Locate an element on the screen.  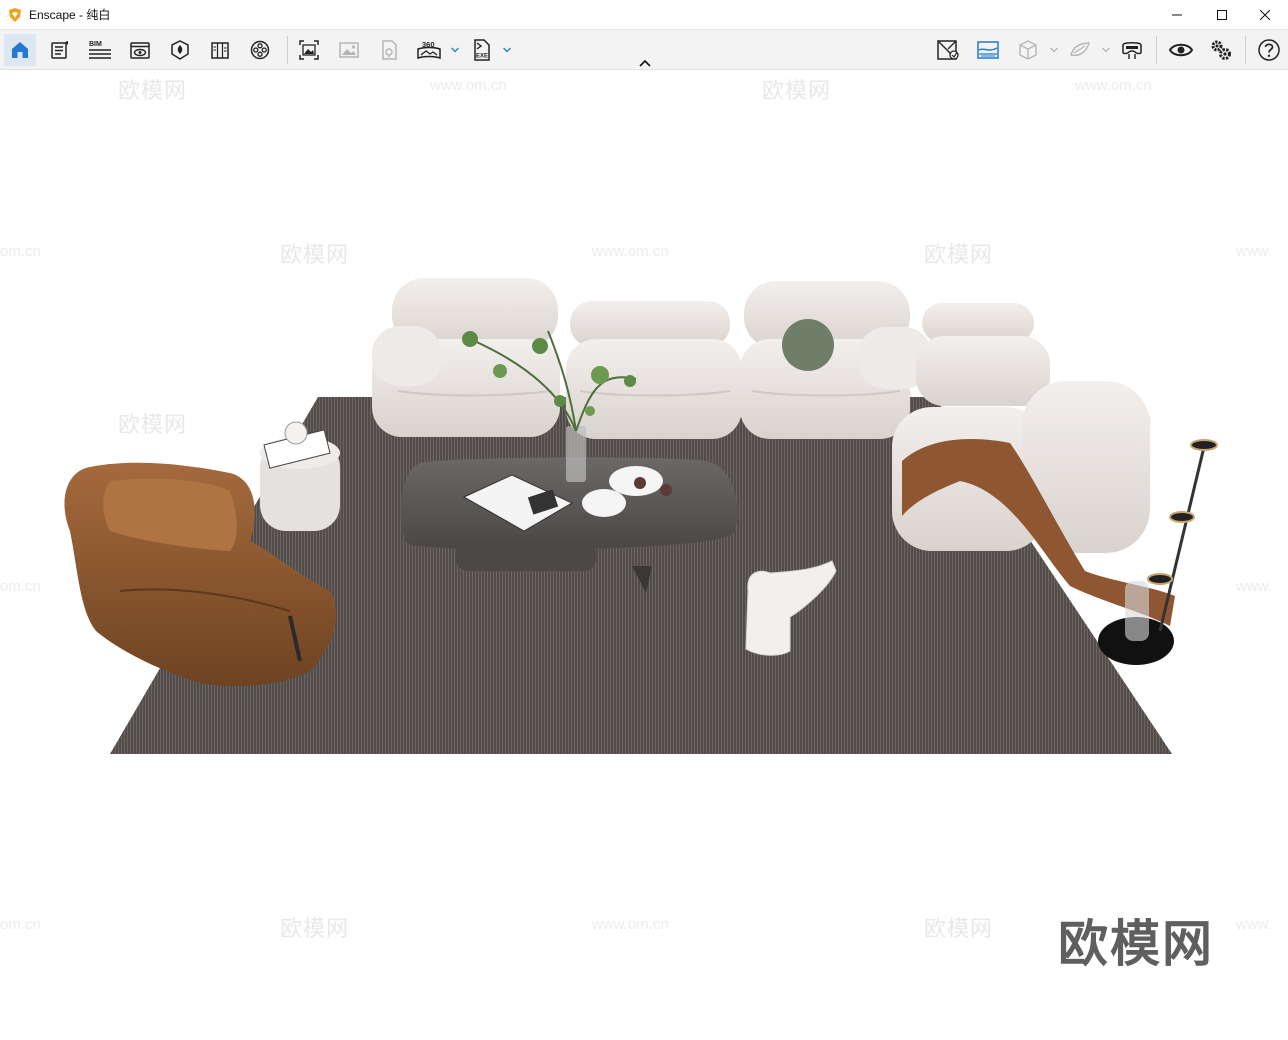
material-editor-icon is located at coordinates (220, 50).